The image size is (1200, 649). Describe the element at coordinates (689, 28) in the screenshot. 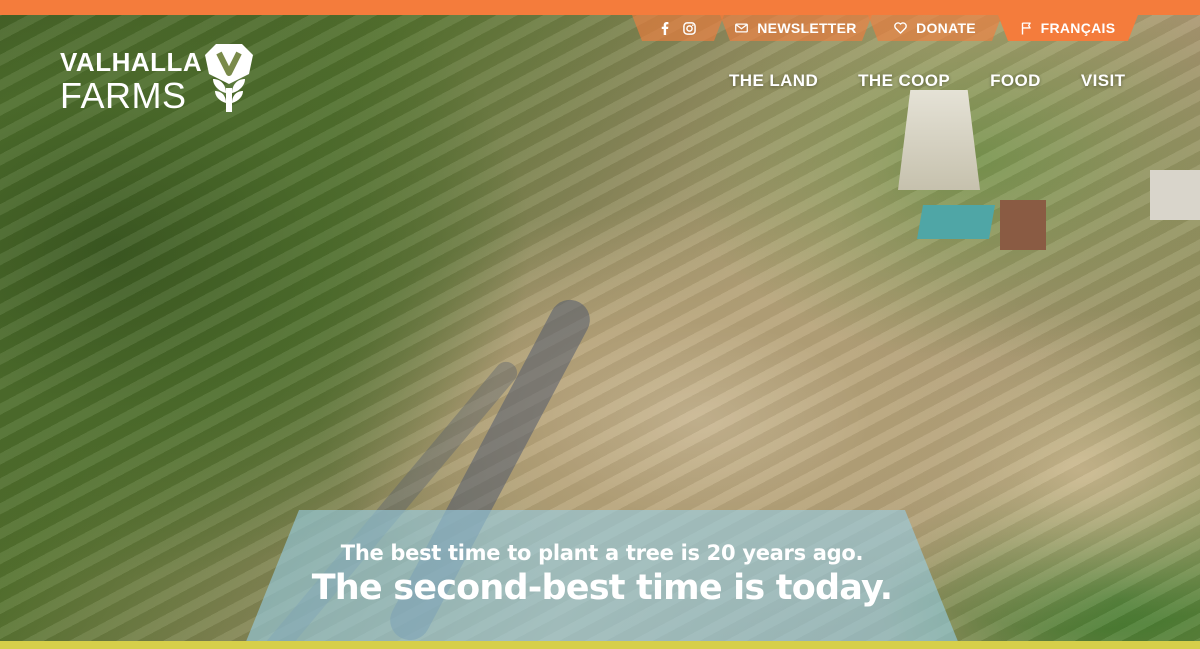

I see `instagram-icon` at that location.